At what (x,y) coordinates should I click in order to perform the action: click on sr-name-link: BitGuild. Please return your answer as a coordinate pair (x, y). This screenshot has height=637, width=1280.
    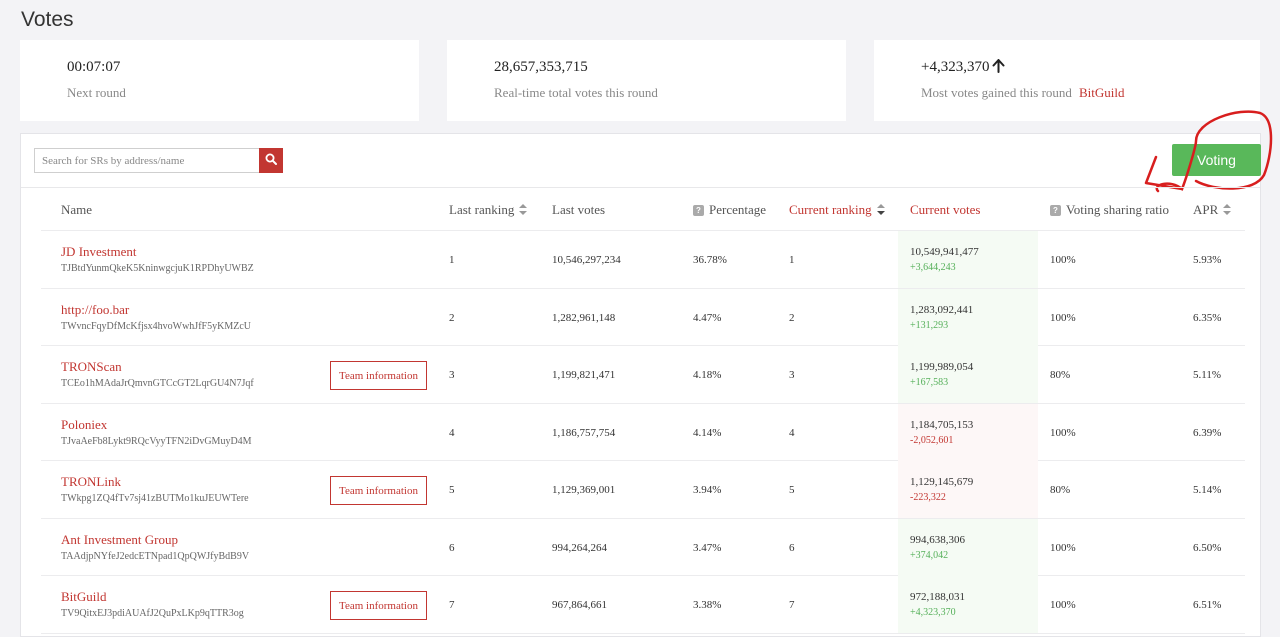
    Looking at the image, I should click on (84, 597).